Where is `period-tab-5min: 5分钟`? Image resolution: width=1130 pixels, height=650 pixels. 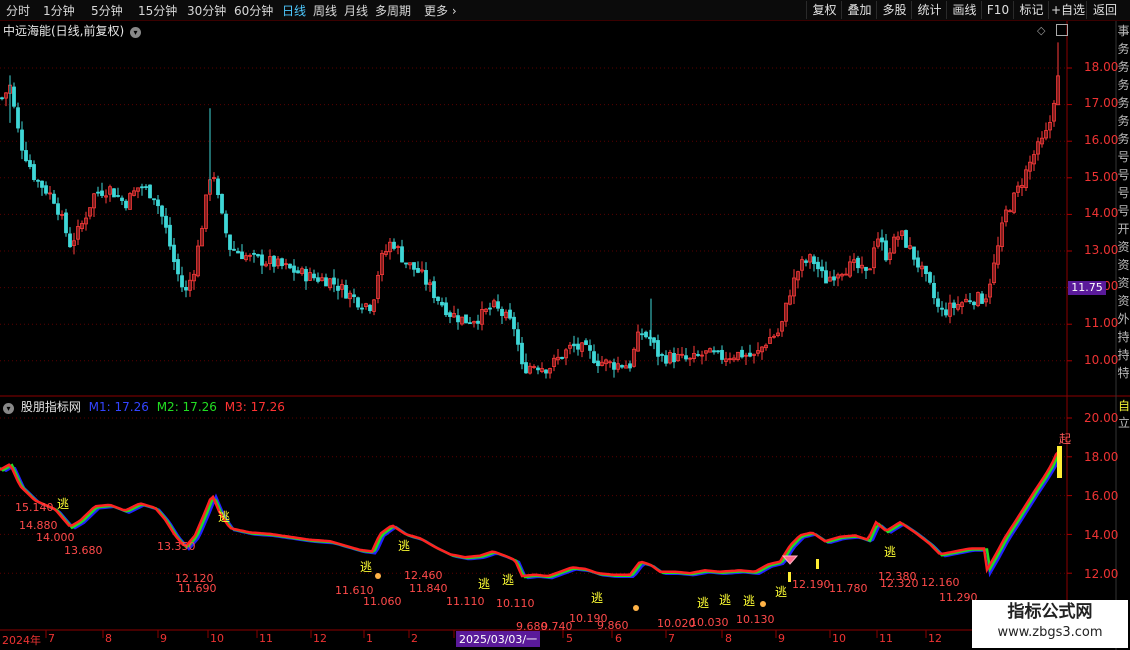 period-tab-5min: 5分钟 is located at coordinates (107, 10).